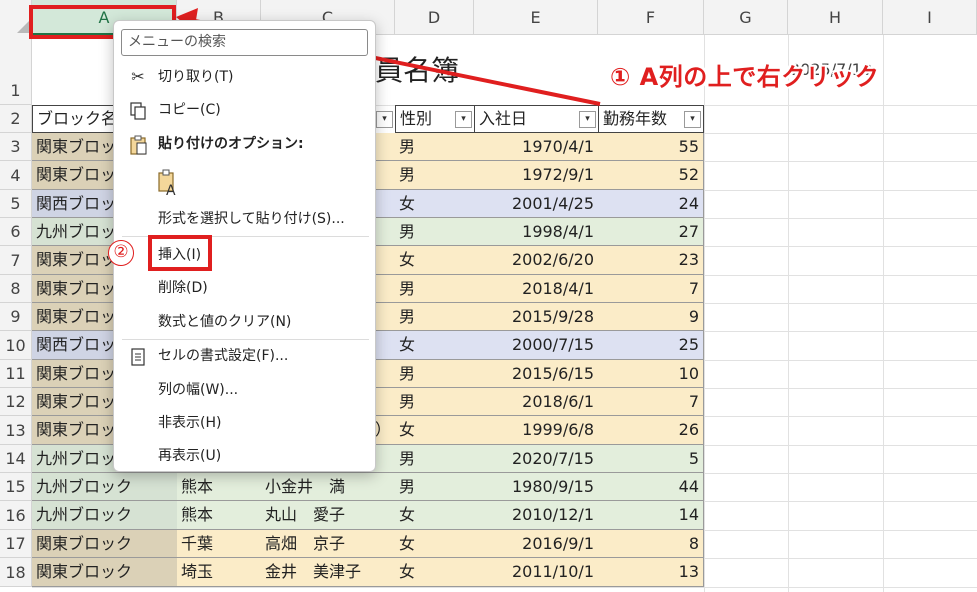 This screenshot has width=977, height=592. What do you see at coordinates (16, 175) in the screenshot?
I see `row-header-4: 4` at bounding box center [16, 175].